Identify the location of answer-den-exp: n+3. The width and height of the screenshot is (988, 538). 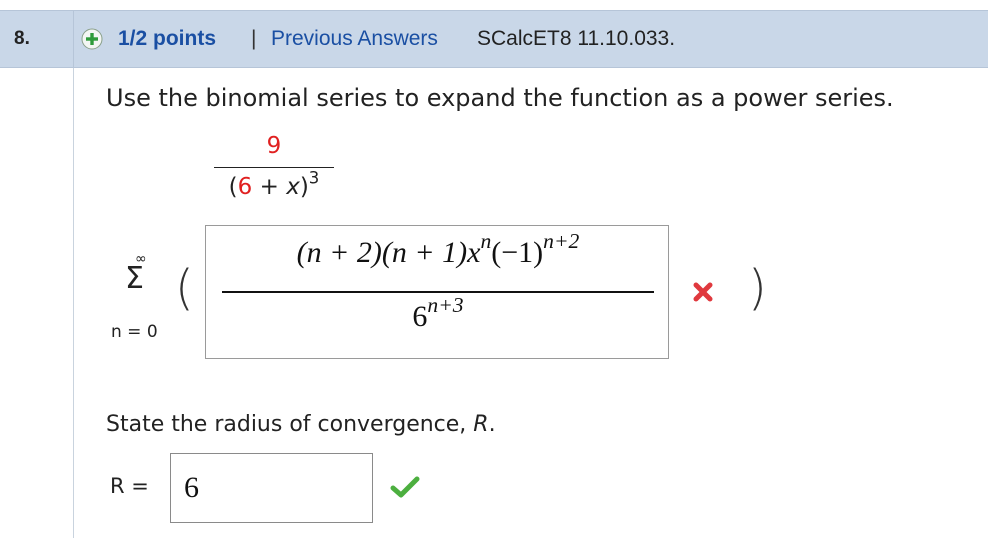
(445, 304).